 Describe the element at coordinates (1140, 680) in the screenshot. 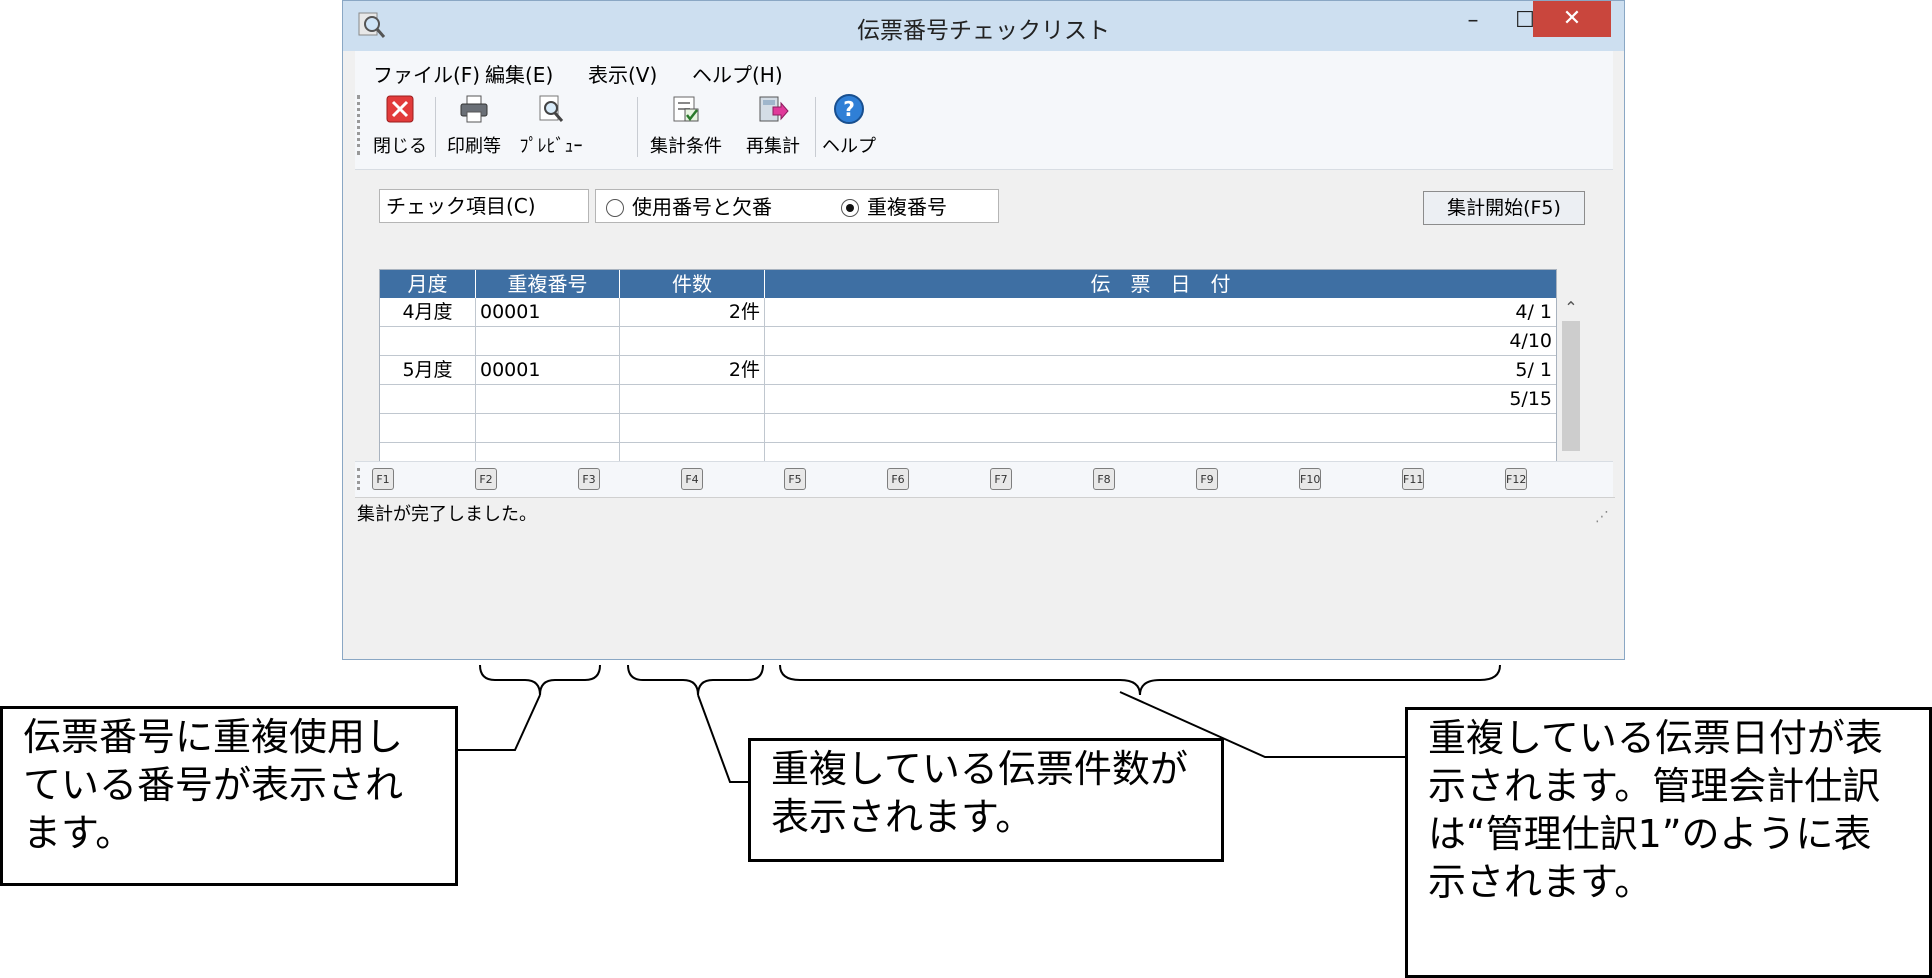

I see `brace-slip-date` at that location.